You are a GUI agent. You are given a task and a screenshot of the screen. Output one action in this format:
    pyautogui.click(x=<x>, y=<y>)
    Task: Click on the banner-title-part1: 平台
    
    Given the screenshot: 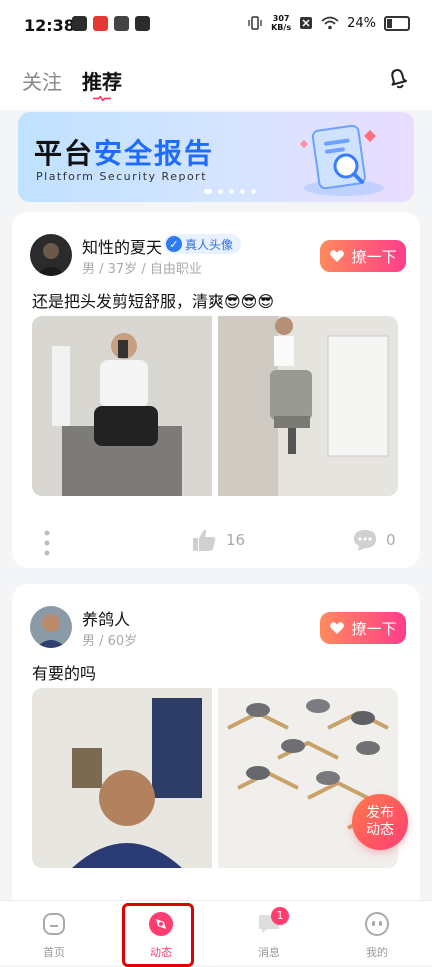 What is the action you would take?
    pyautogui.click(x=64, y=153)
    